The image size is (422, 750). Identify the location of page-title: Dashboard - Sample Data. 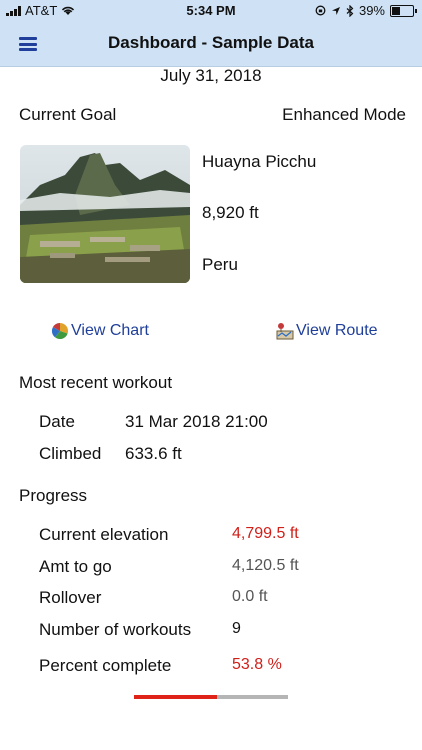
(211, 42).